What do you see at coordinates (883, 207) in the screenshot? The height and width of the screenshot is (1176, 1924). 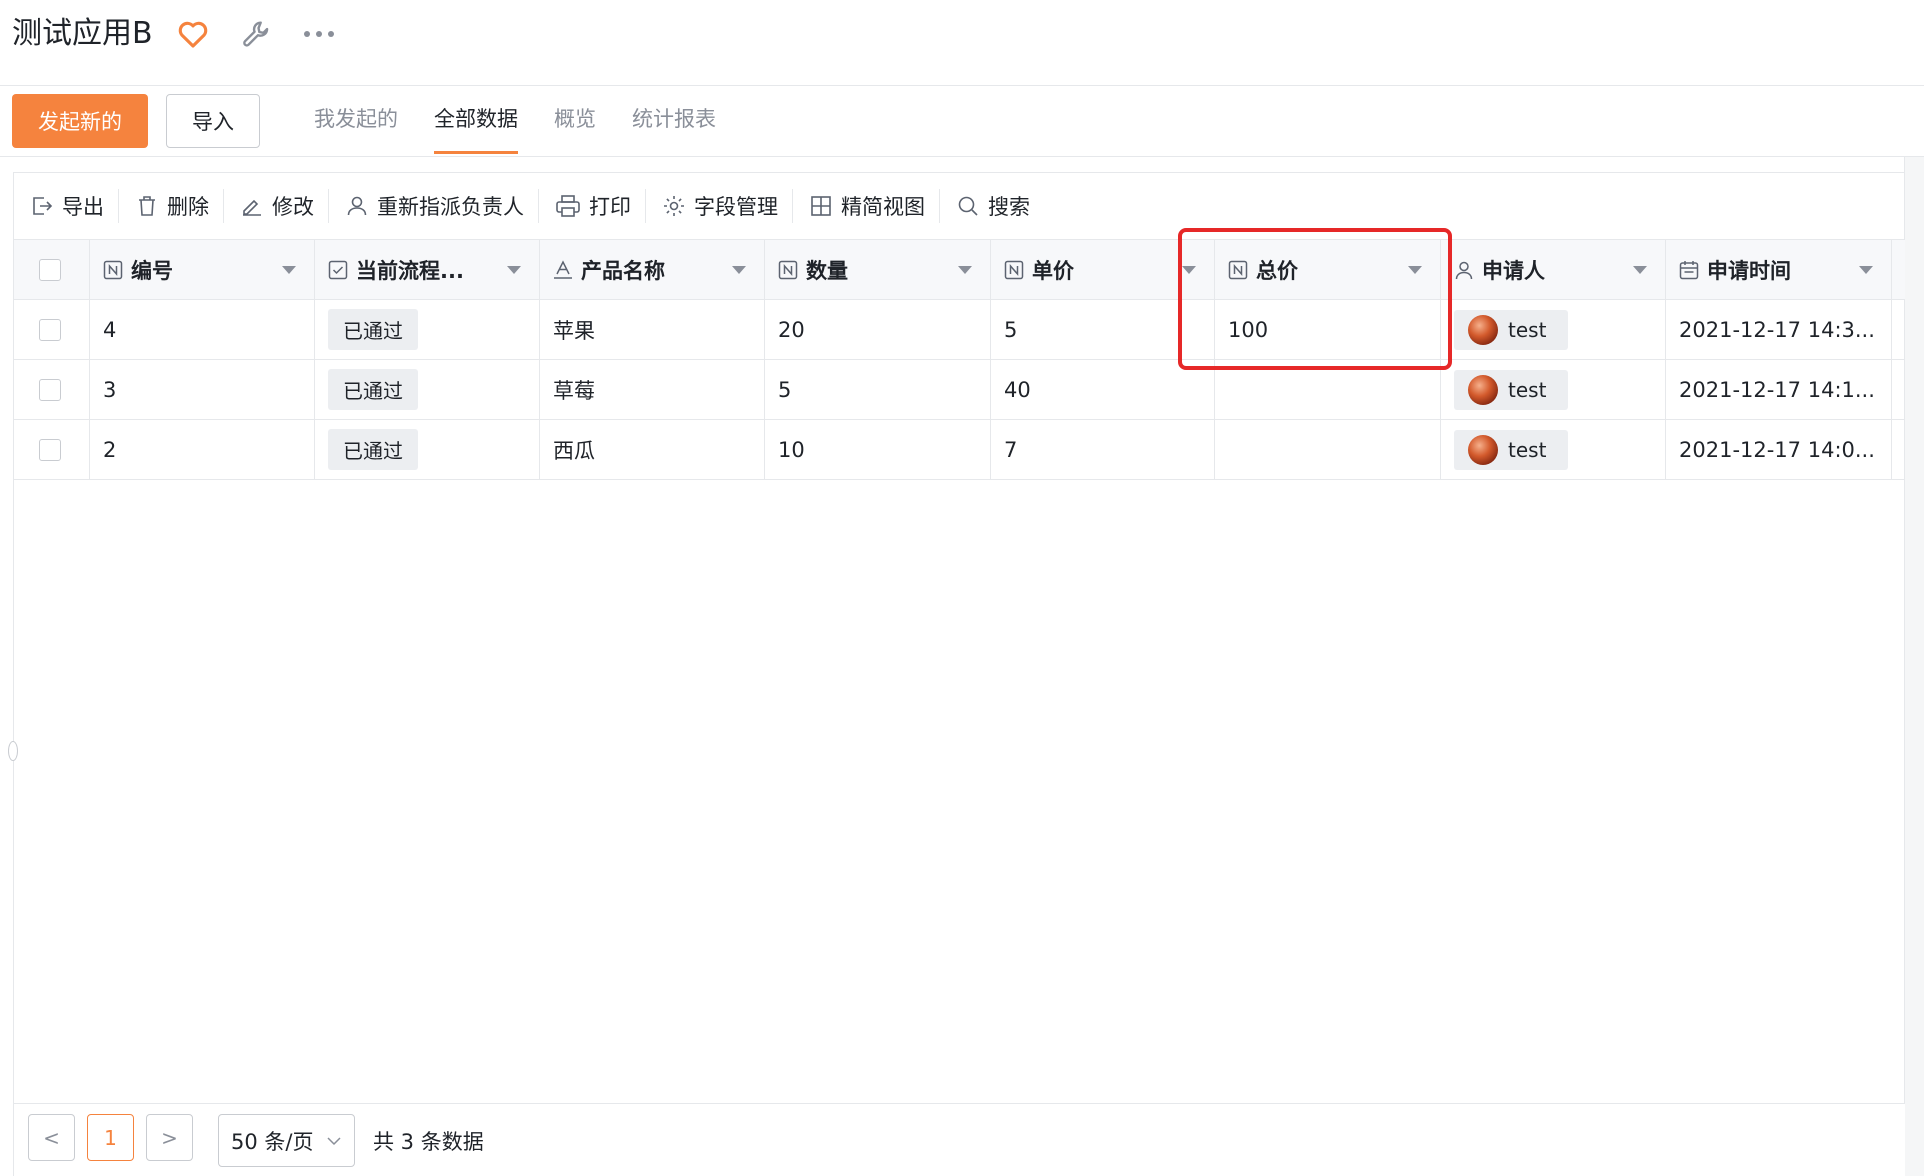 I see `compact-view-label: 精简视图` at bounding box center [883, 207].